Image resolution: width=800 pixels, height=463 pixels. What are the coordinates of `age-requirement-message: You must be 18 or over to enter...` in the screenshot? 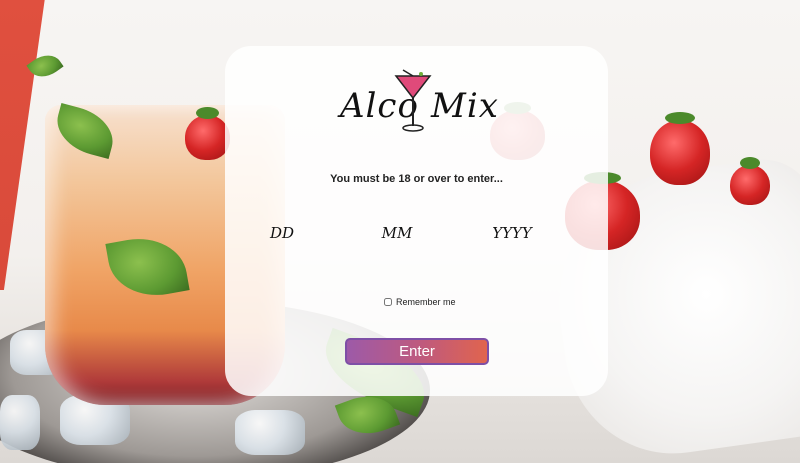 It's located at (416, 179).